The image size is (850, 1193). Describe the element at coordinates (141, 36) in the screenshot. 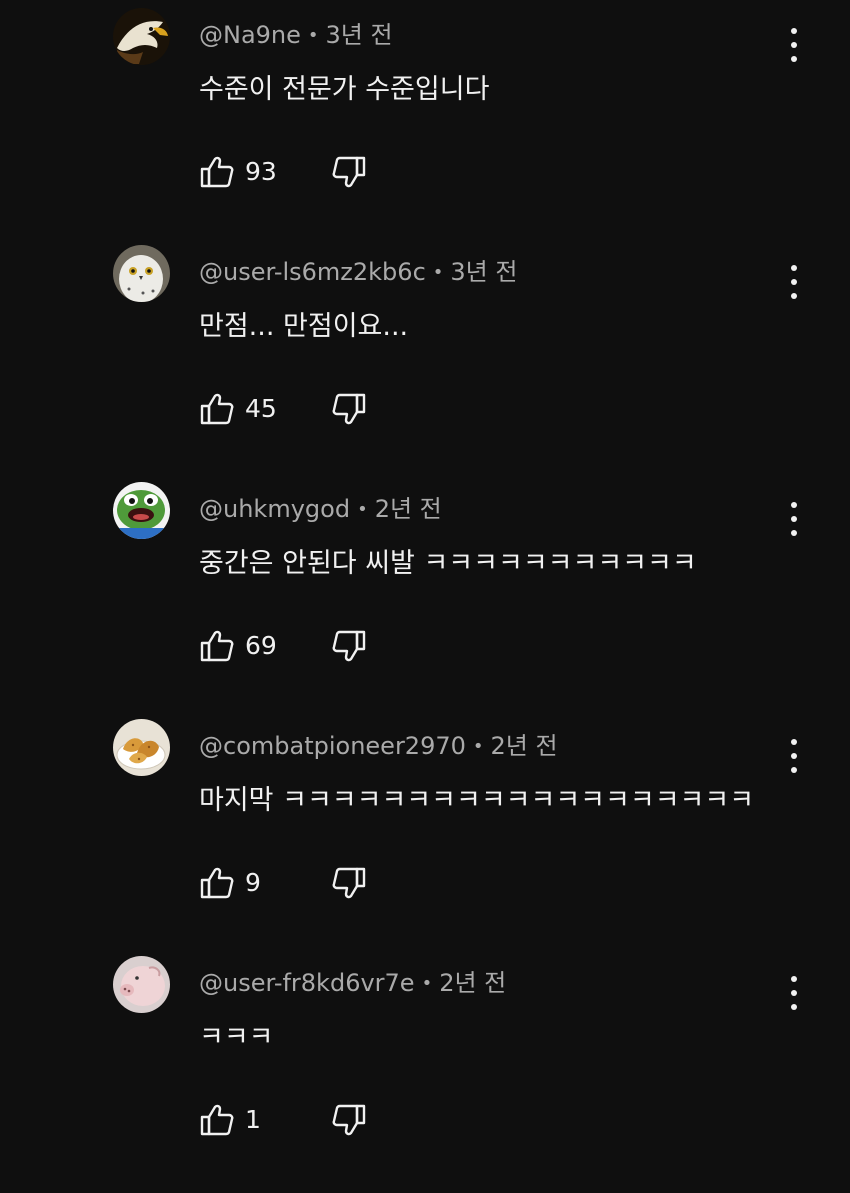

I see `eagle-avatar-icon` at that location.